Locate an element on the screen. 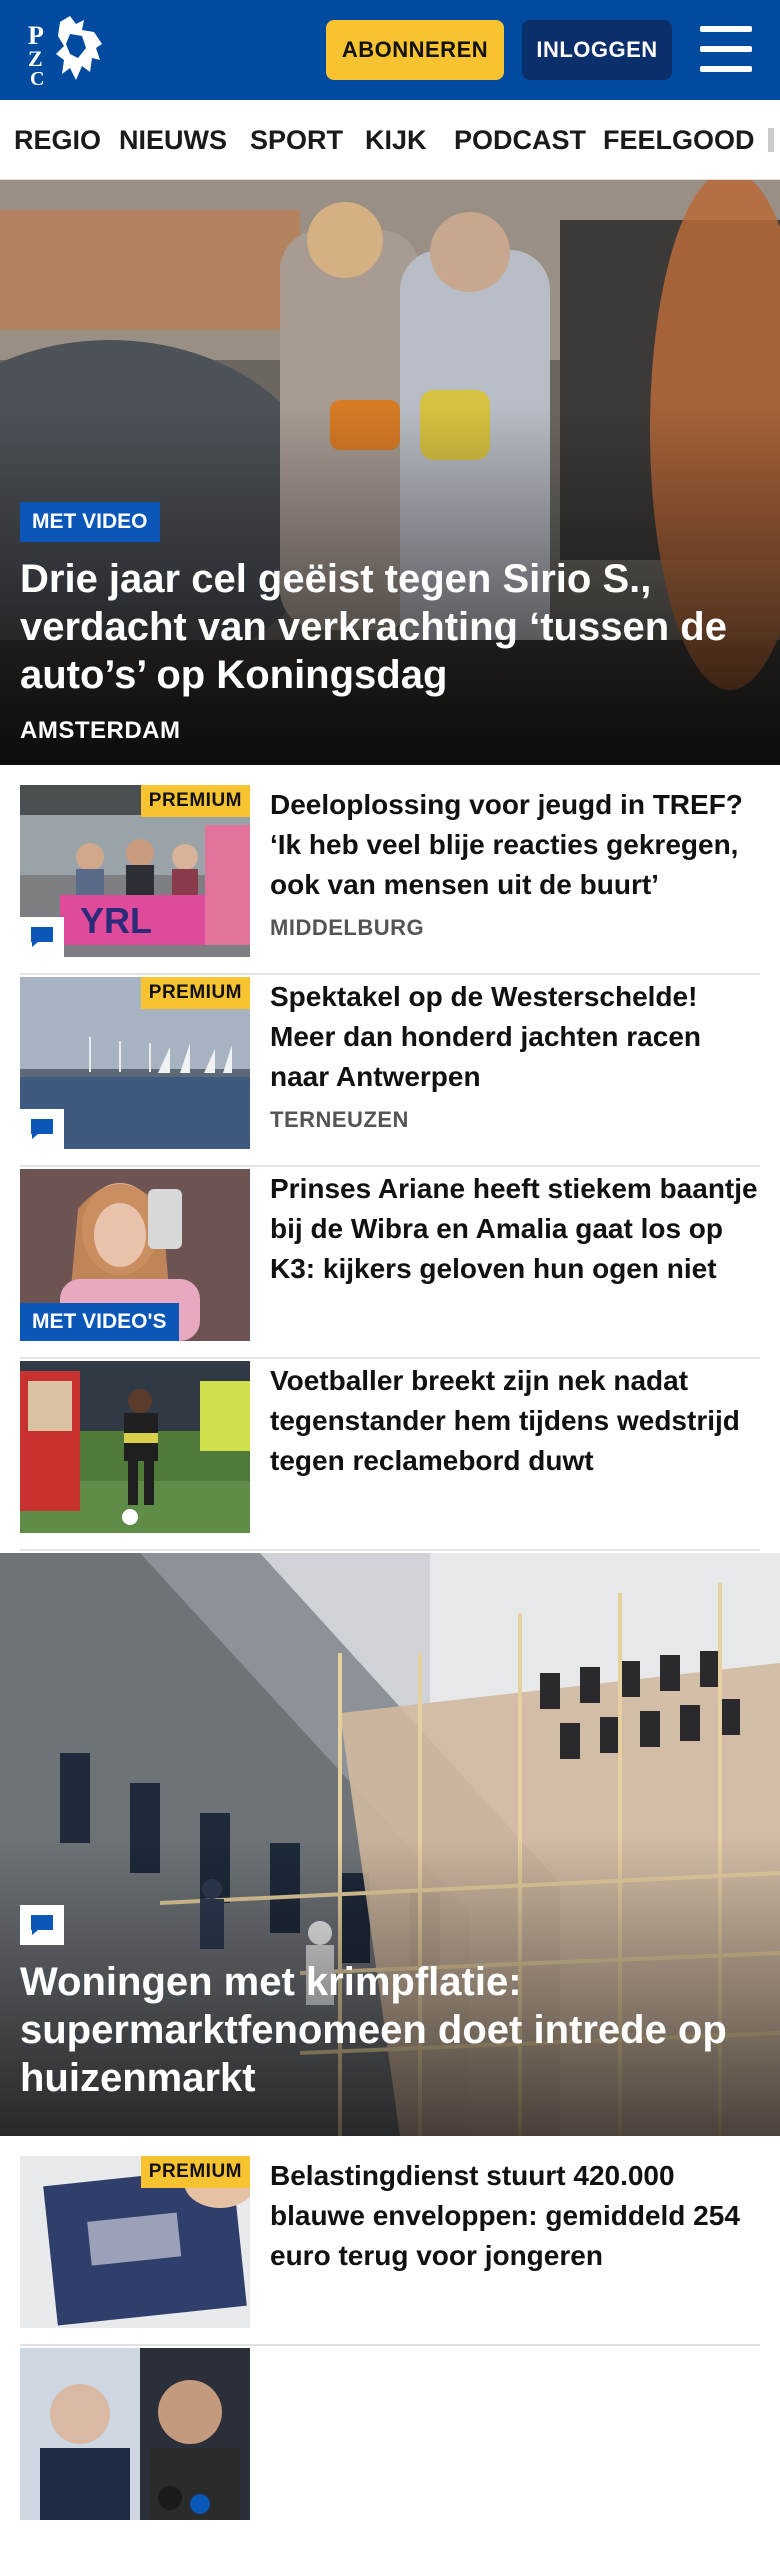 The width and height of the screenshot is (780, 2560). pzc-logo: P Z C is located at coordinates (71, 52).